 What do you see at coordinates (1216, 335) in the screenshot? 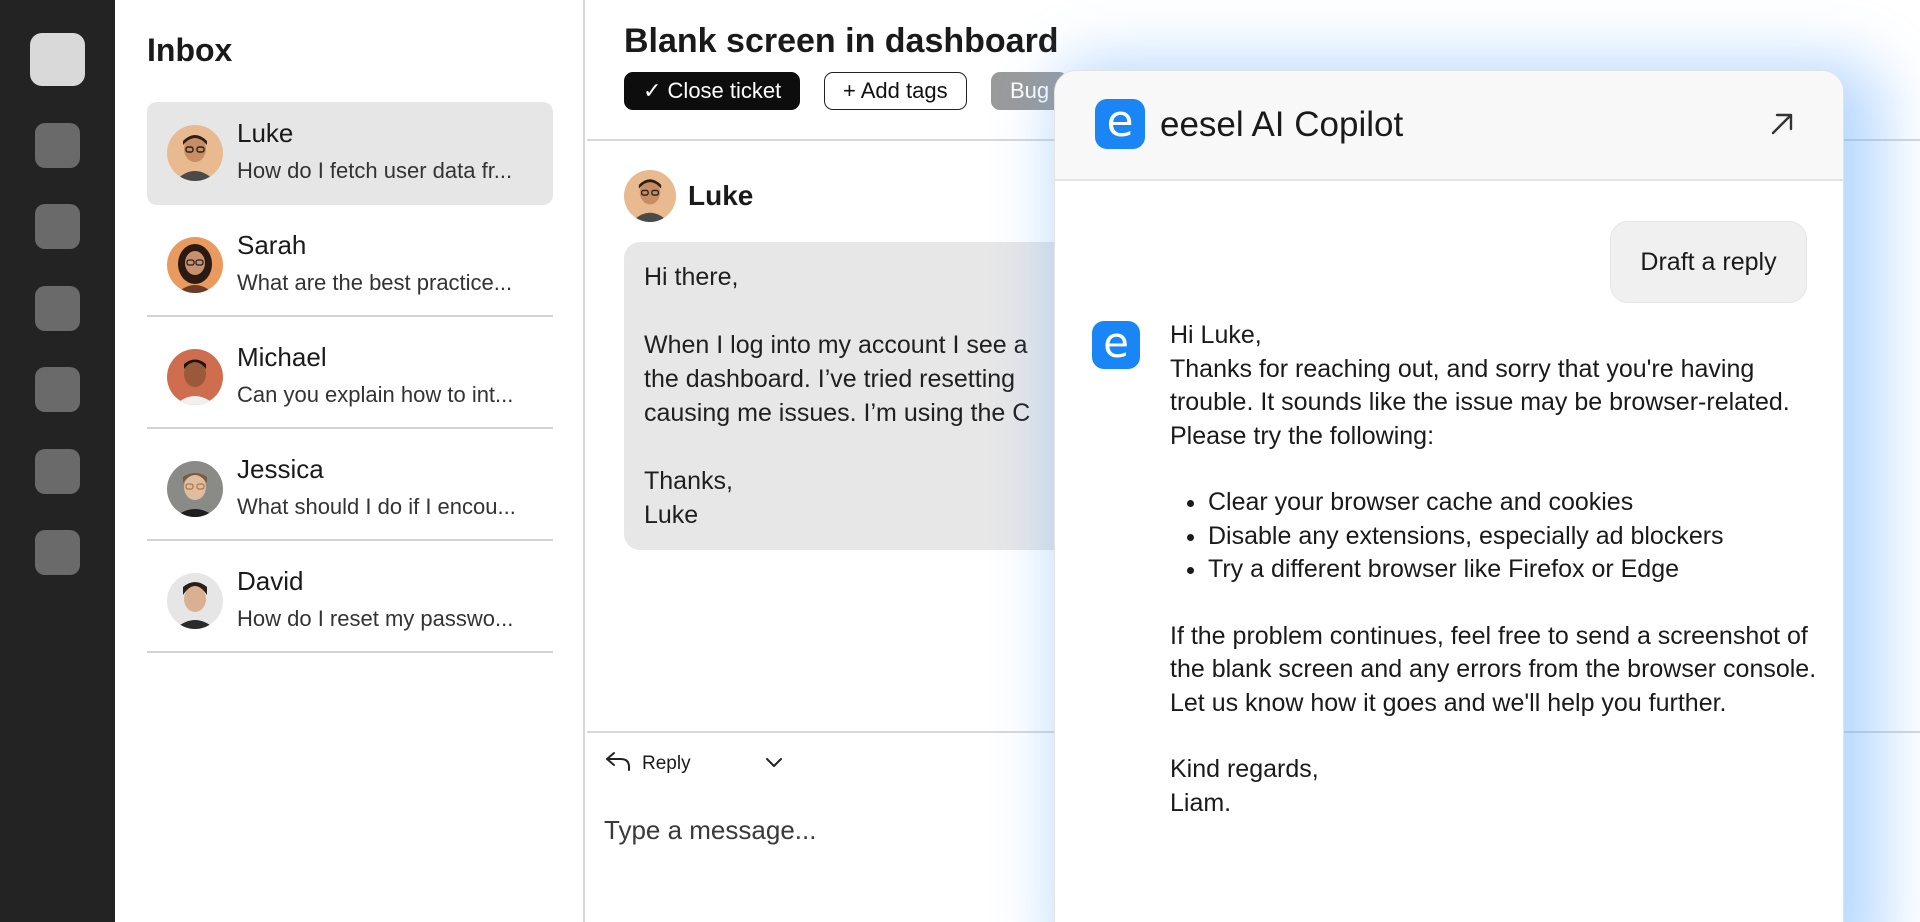
I see `reply-greeting: Hi Luke,` at bounding box center [1216, 335].